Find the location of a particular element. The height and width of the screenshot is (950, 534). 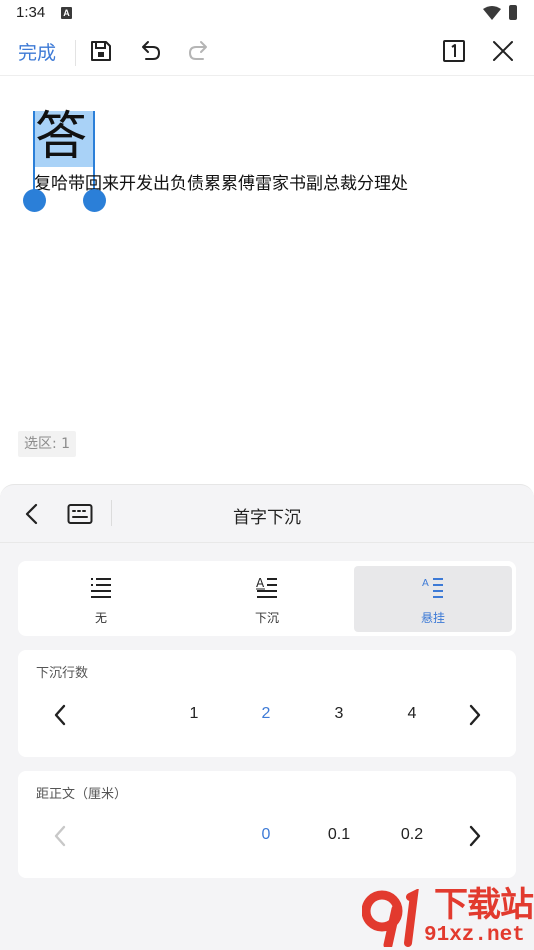

distance-option: 0.2 is located at coordinates (412, 835).